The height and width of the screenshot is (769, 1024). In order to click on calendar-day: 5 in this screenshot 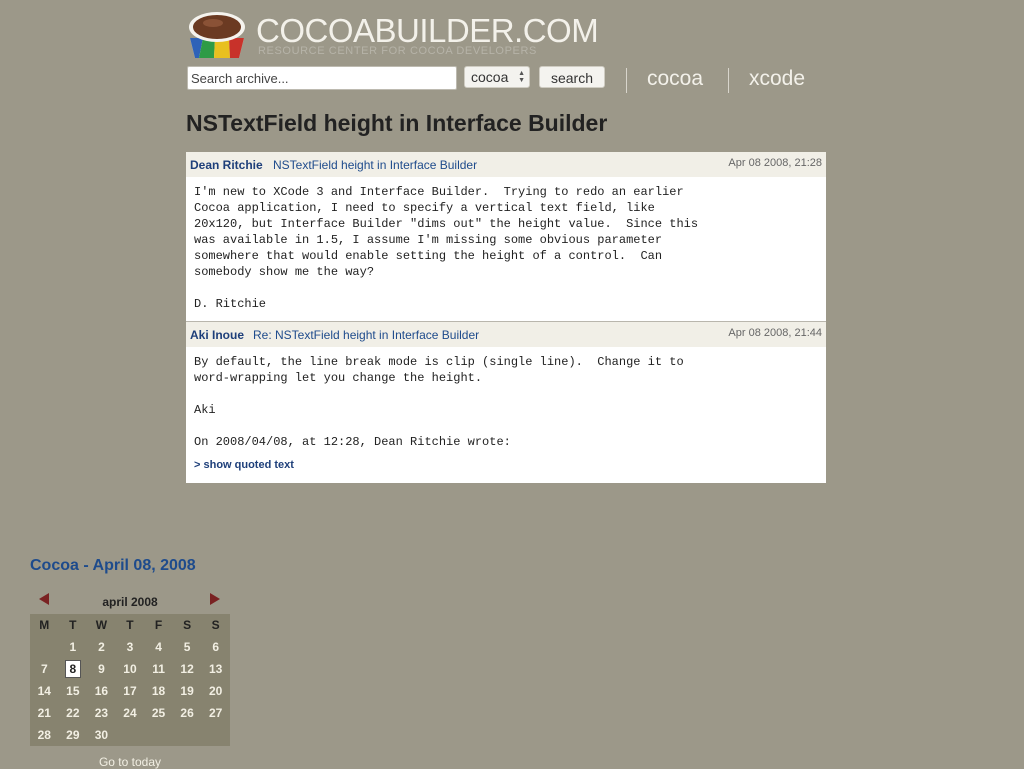, I will do `click(187, 647)`.